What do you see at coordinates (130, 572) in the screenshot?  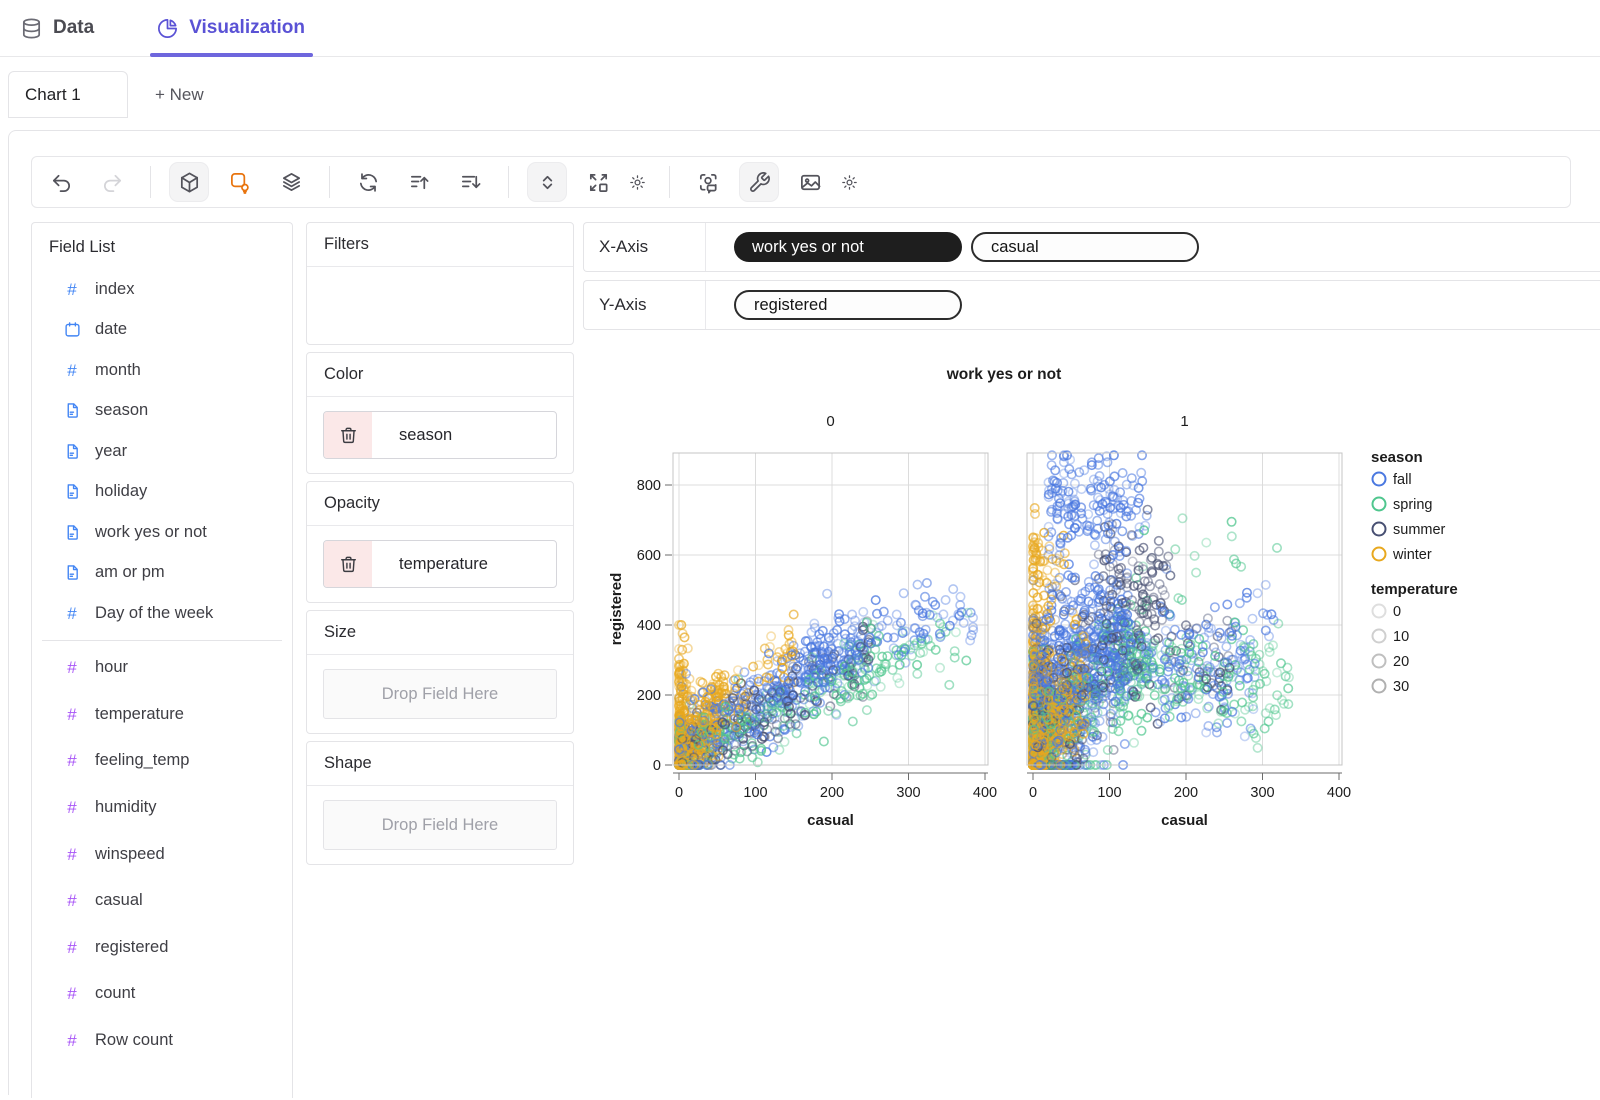 I see `field-item-label: am or pm` at bounding box center [130, 572].